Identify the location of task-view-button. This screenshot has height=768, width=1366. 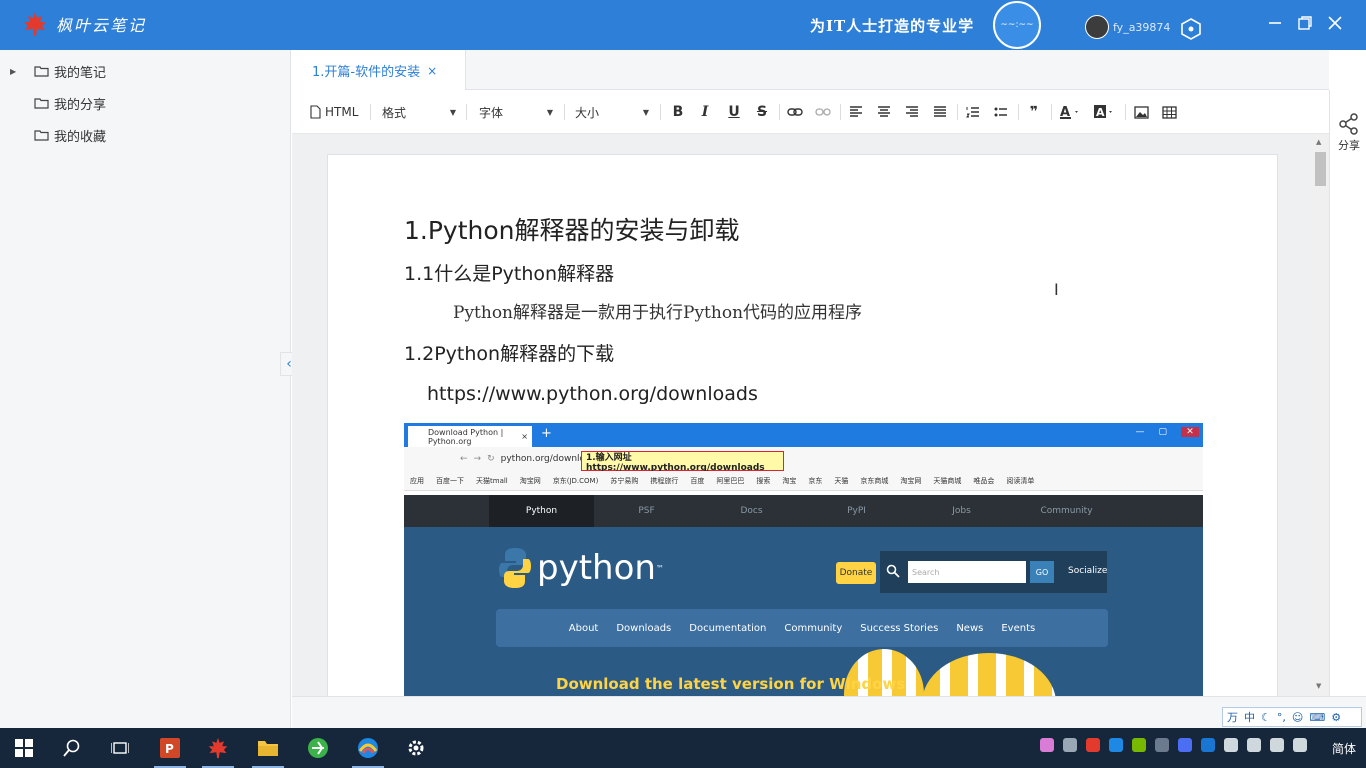
(120, 748).